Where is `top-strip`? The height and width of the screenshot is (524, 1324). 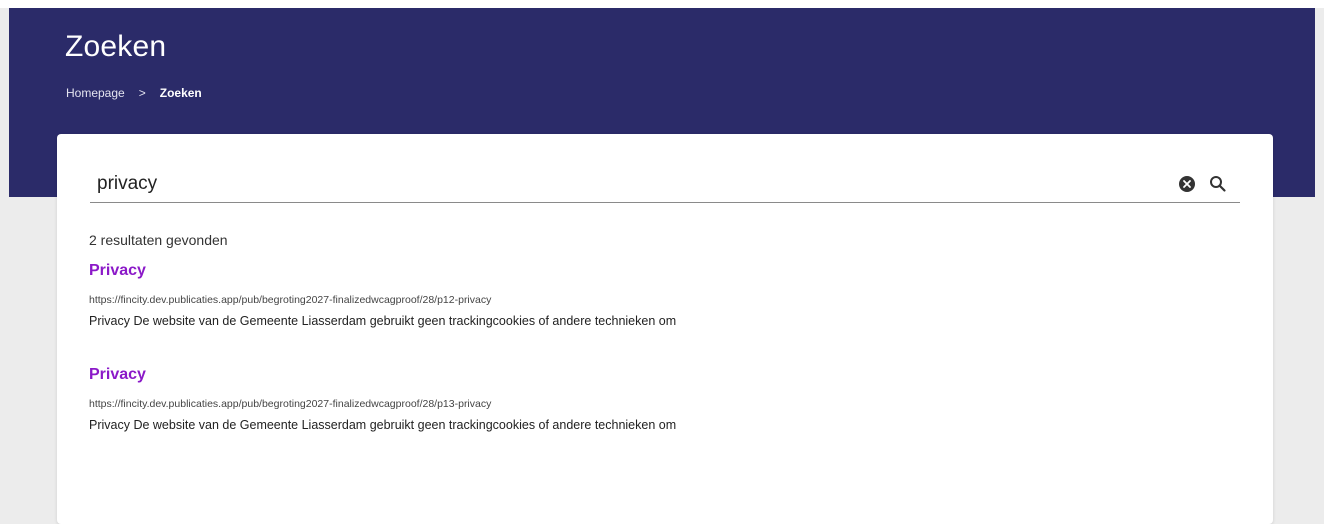 top-strip is located at coordinates (662, 4).